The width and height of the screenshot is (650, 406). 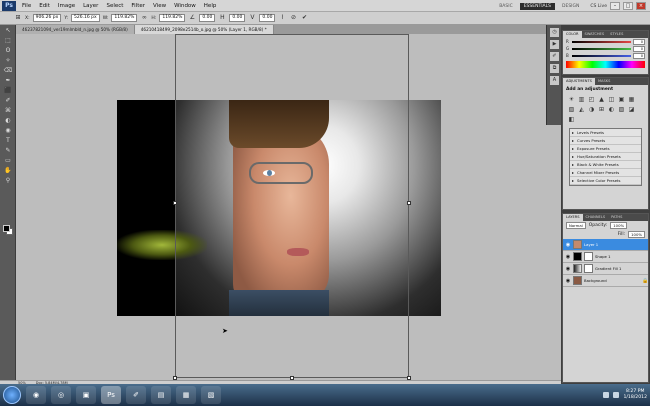 What do you see at coordinates (210, 6) in the screenshot?
I see `menu-help: Help` at bounding box center [210, 6].